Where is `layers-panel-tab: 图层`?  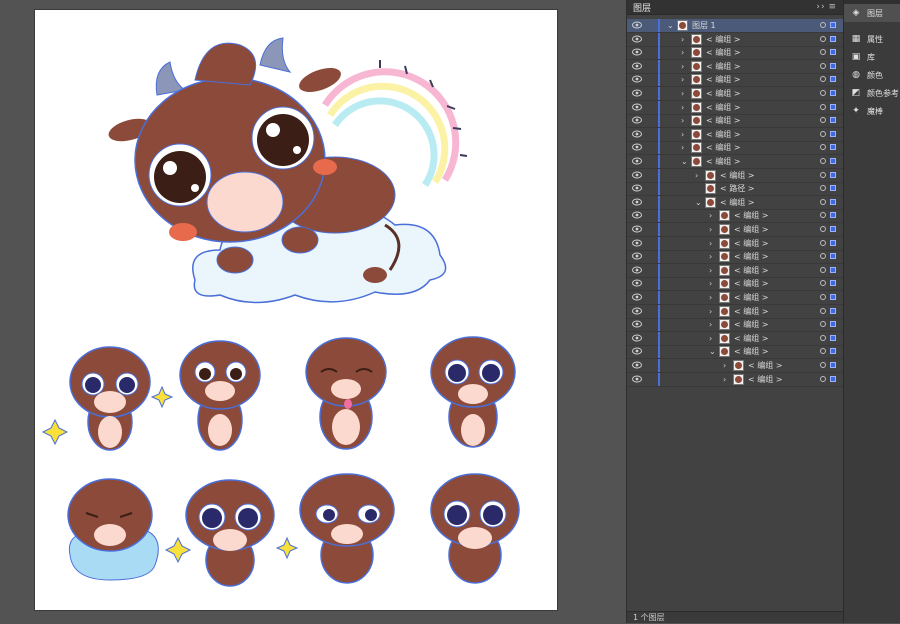
layers-panel-tab: 图层 is located at coordinates (642, 7).